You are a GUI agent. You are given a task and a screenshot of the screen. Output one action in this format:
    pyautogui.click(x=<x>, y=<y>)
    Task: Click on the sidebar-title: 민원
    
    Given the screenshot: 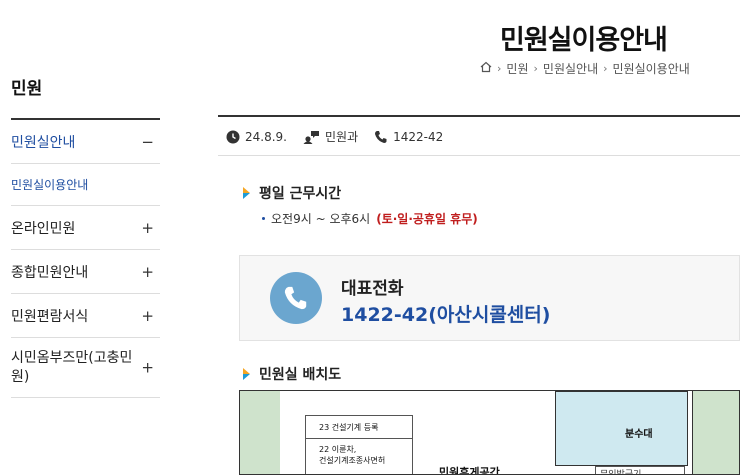 What is the action you would take?
    pyautogui.click(x=27, y=89)
    